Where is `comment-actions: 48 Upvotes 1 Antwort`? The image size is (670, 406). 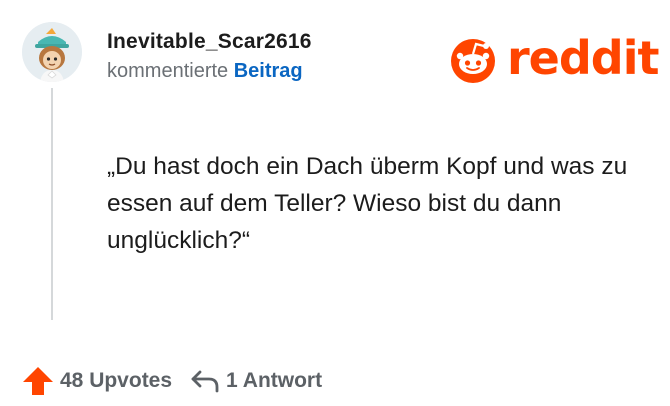
comment-actions: 48 Upvotes 1 Antwort is located at coordinates (172, 381).